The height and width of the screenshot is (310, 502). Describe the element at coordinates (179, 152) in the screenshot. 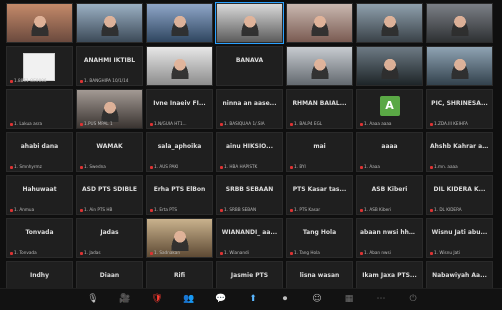

I see `participant-tile: sala_aphoika 1. AUS PAKI` at that location.